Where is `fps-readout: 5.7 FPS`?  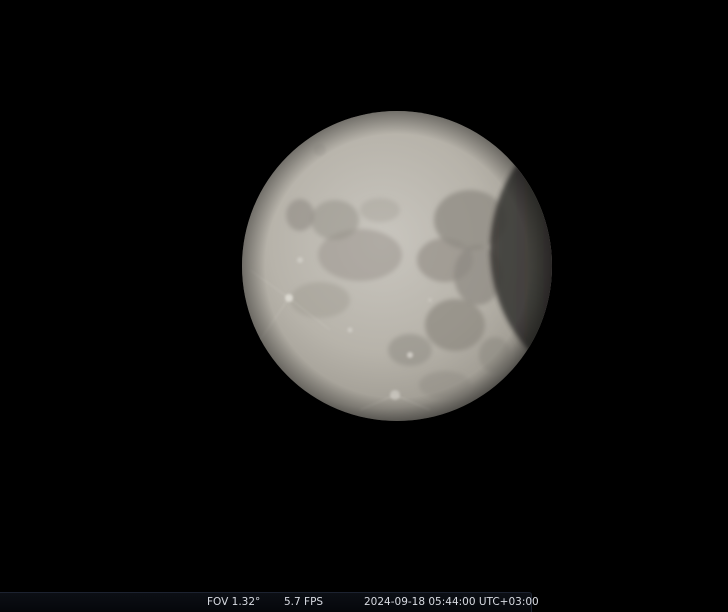
fps-readout: 5.7 FPS is located at coordinates (304, 602).